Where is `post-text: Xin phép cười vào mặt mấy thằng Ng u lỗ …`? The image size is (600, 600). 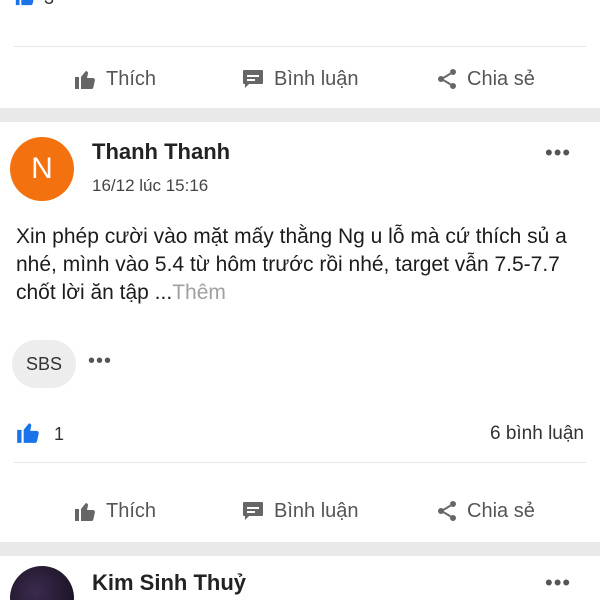
post-text: Xin phép cười vào mặt mấy thằng Ng u lỗ … is located at coordinates (291, 264).